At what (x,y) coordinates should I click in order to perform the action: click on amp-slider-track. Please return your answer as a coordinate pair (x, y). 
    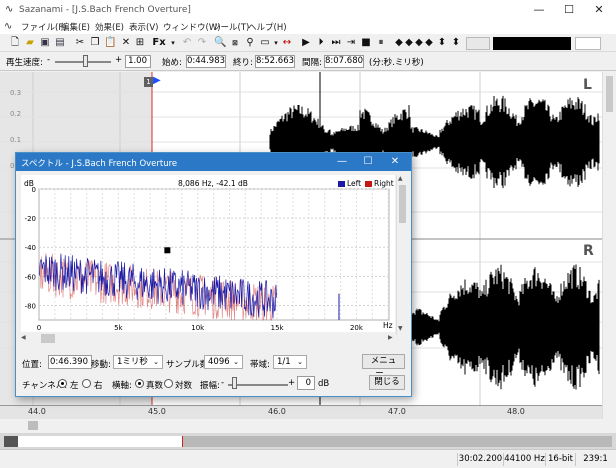
    Looking at the image, I should click on (258, 385).